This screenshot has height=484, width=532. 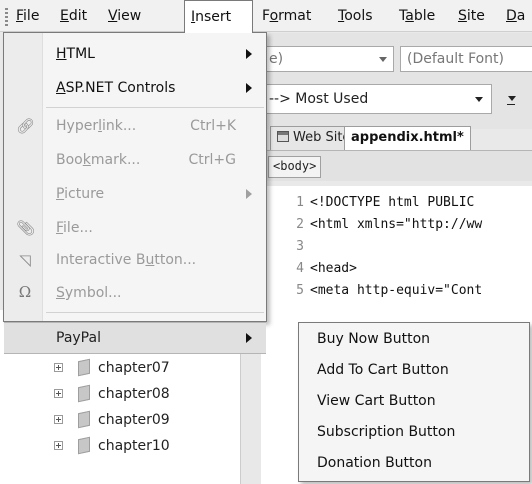 I want to click on tab-web-site-label: Web Site, so click(x=322, y=137).